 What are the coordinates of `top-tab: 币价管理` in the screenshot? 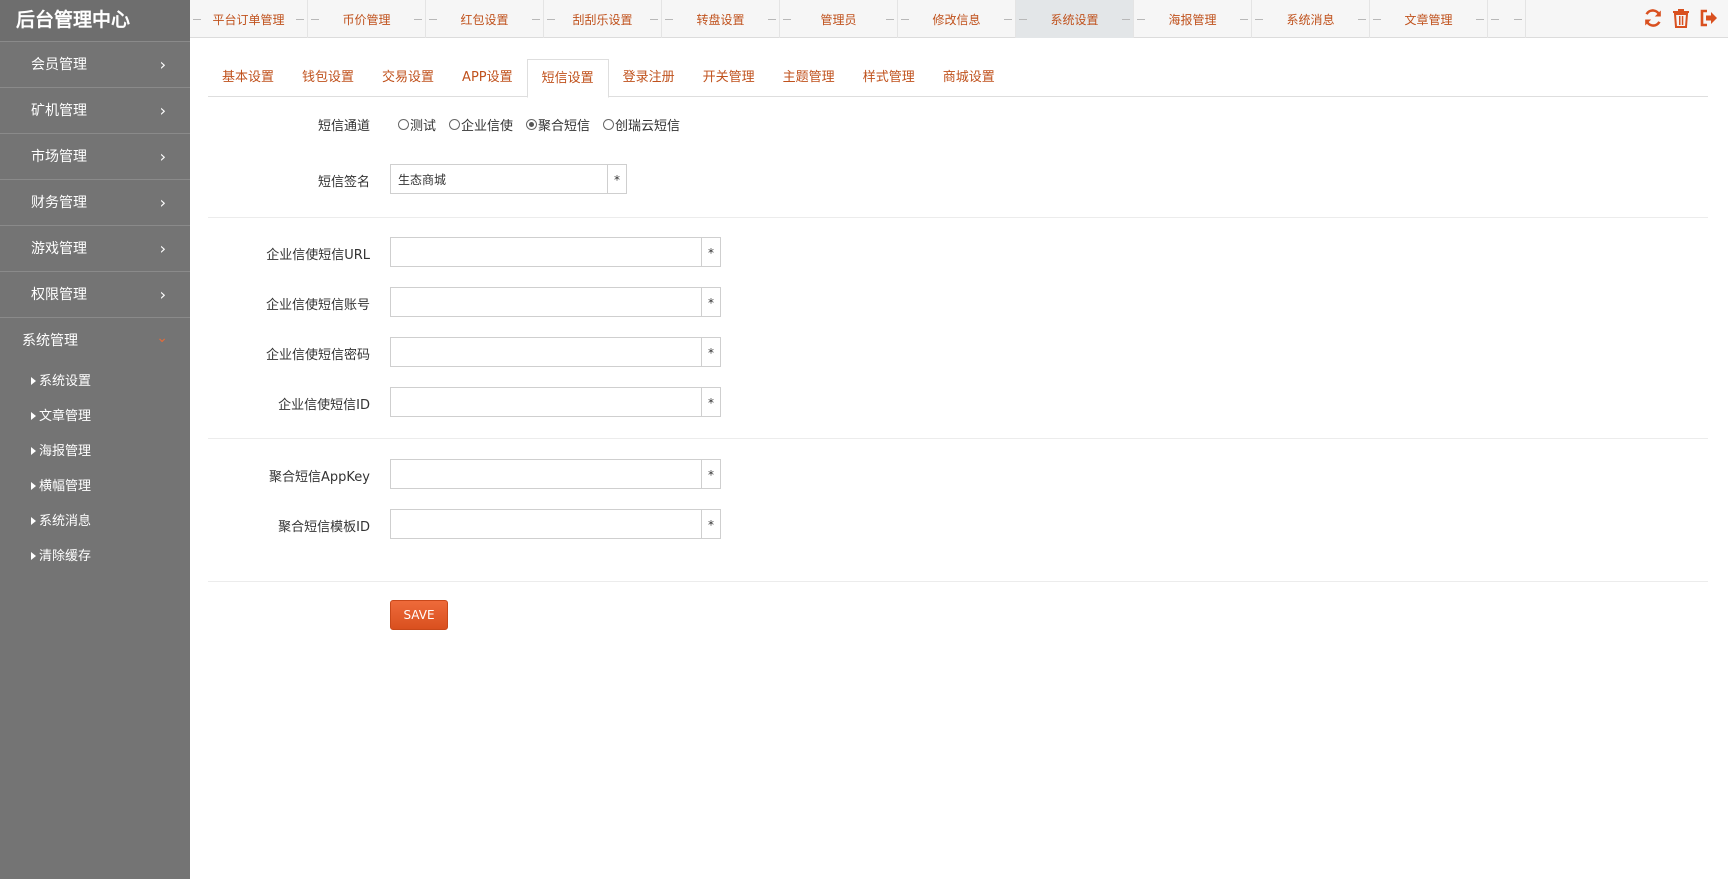 It's located at (367, 19).